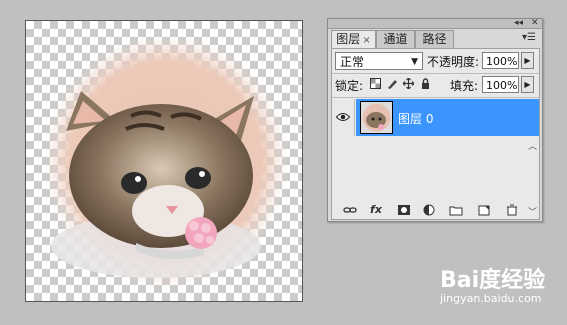  I want to click on fx-icon: fx, so click(376, 210).